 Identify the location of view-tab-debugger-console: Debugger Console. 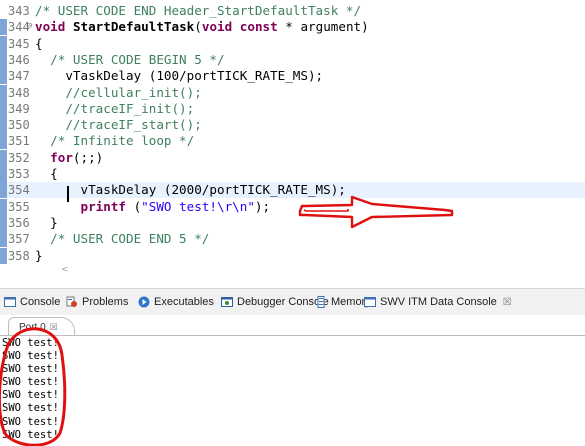
(275, 302).